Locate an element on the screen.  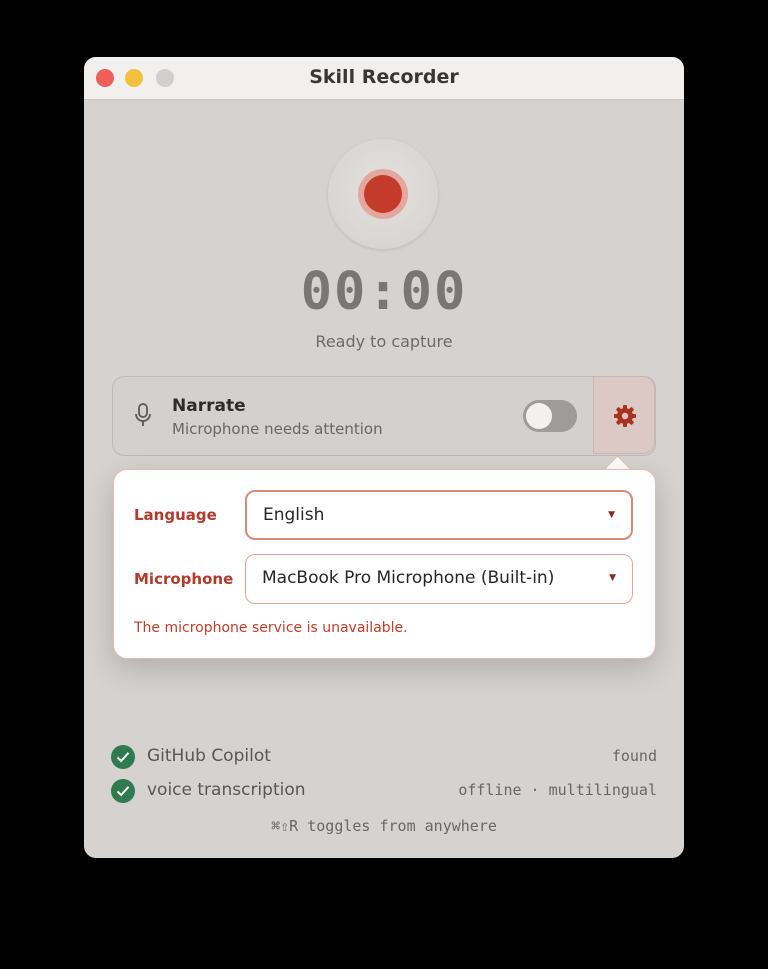
language-value: English is located at coordinates (294, 515).